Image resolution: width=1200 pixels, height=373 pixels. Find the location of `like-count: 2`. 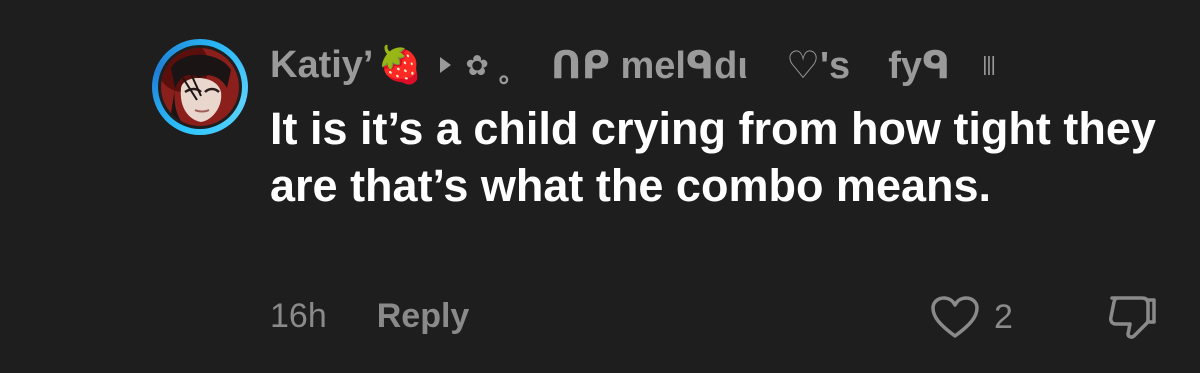

like-count: 2 is located at coordinates (1003, 316).